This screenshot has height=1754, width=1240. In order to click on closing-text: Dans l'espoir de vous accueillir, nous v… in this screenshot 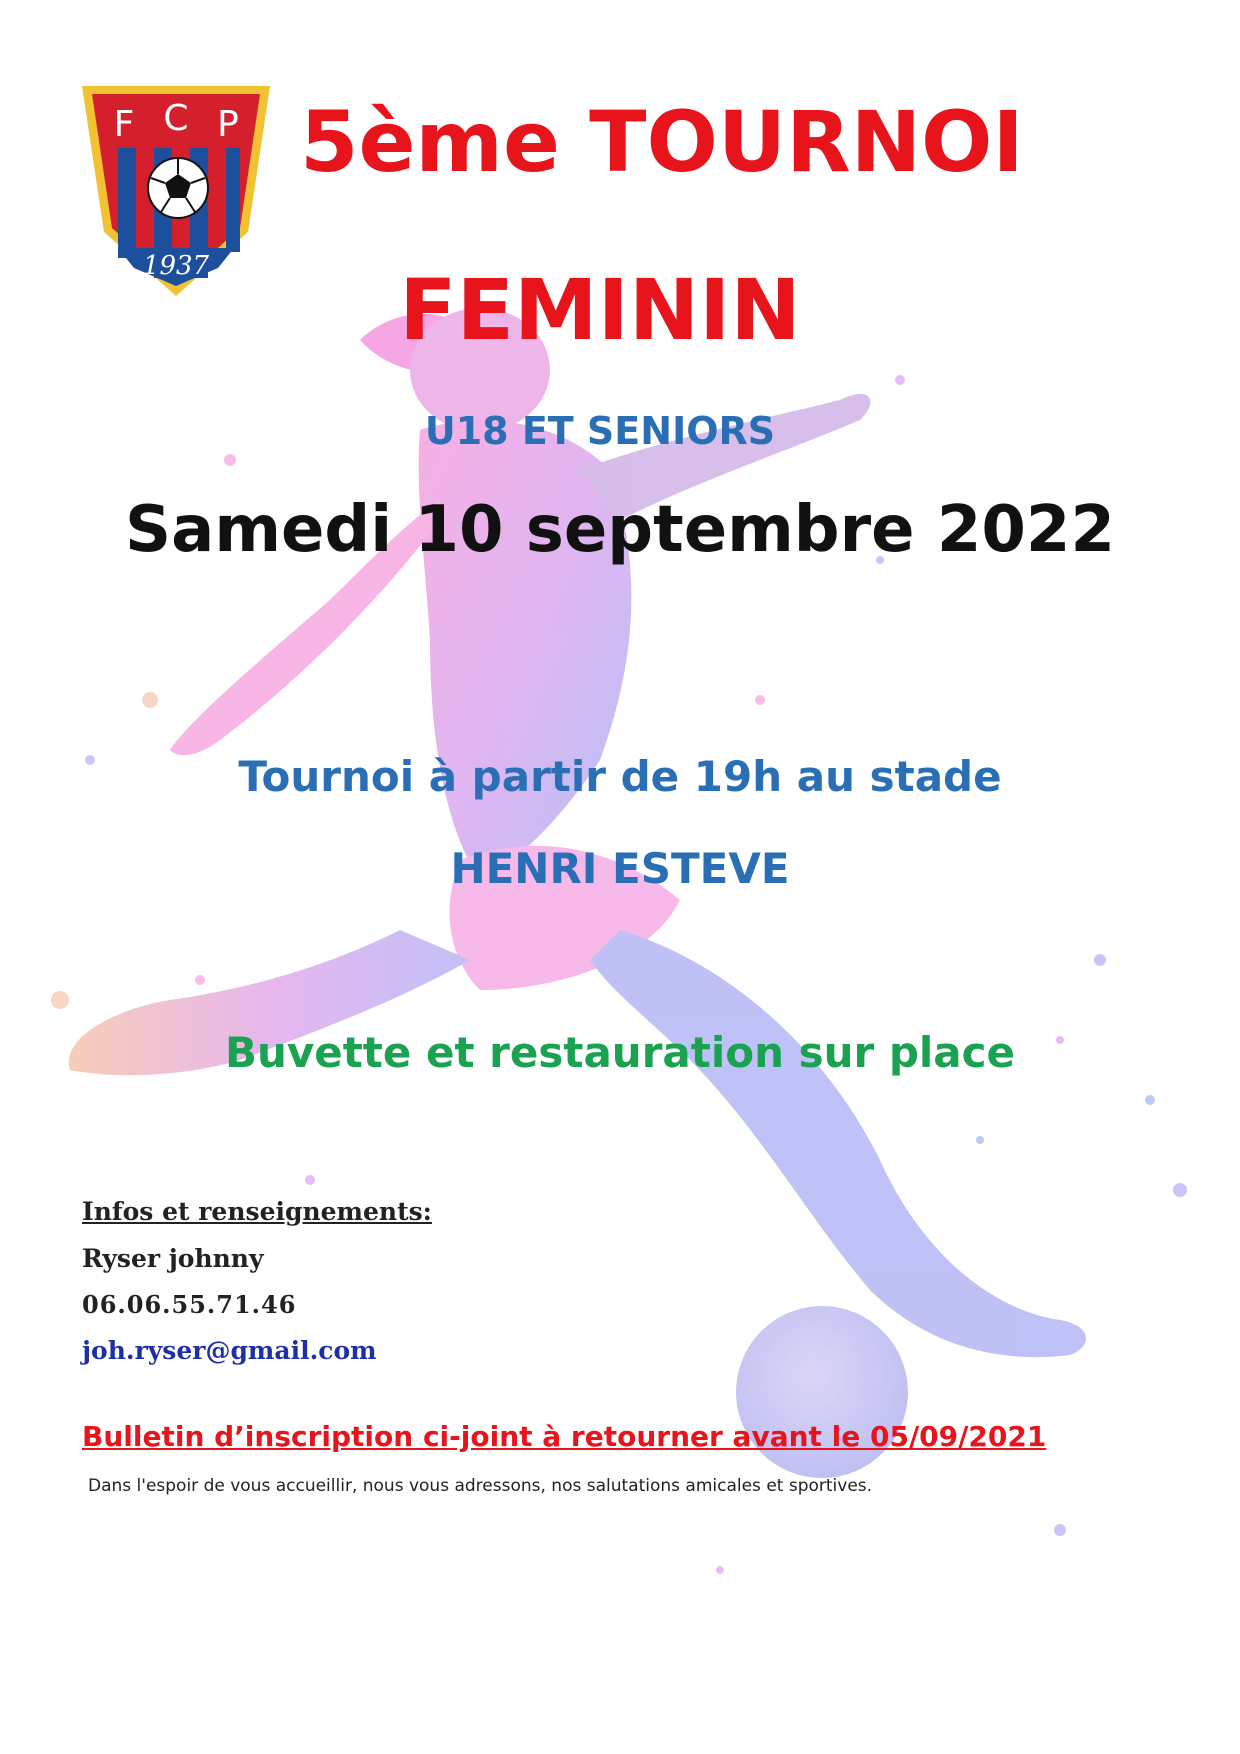, I will do `click(480, 1486)`.